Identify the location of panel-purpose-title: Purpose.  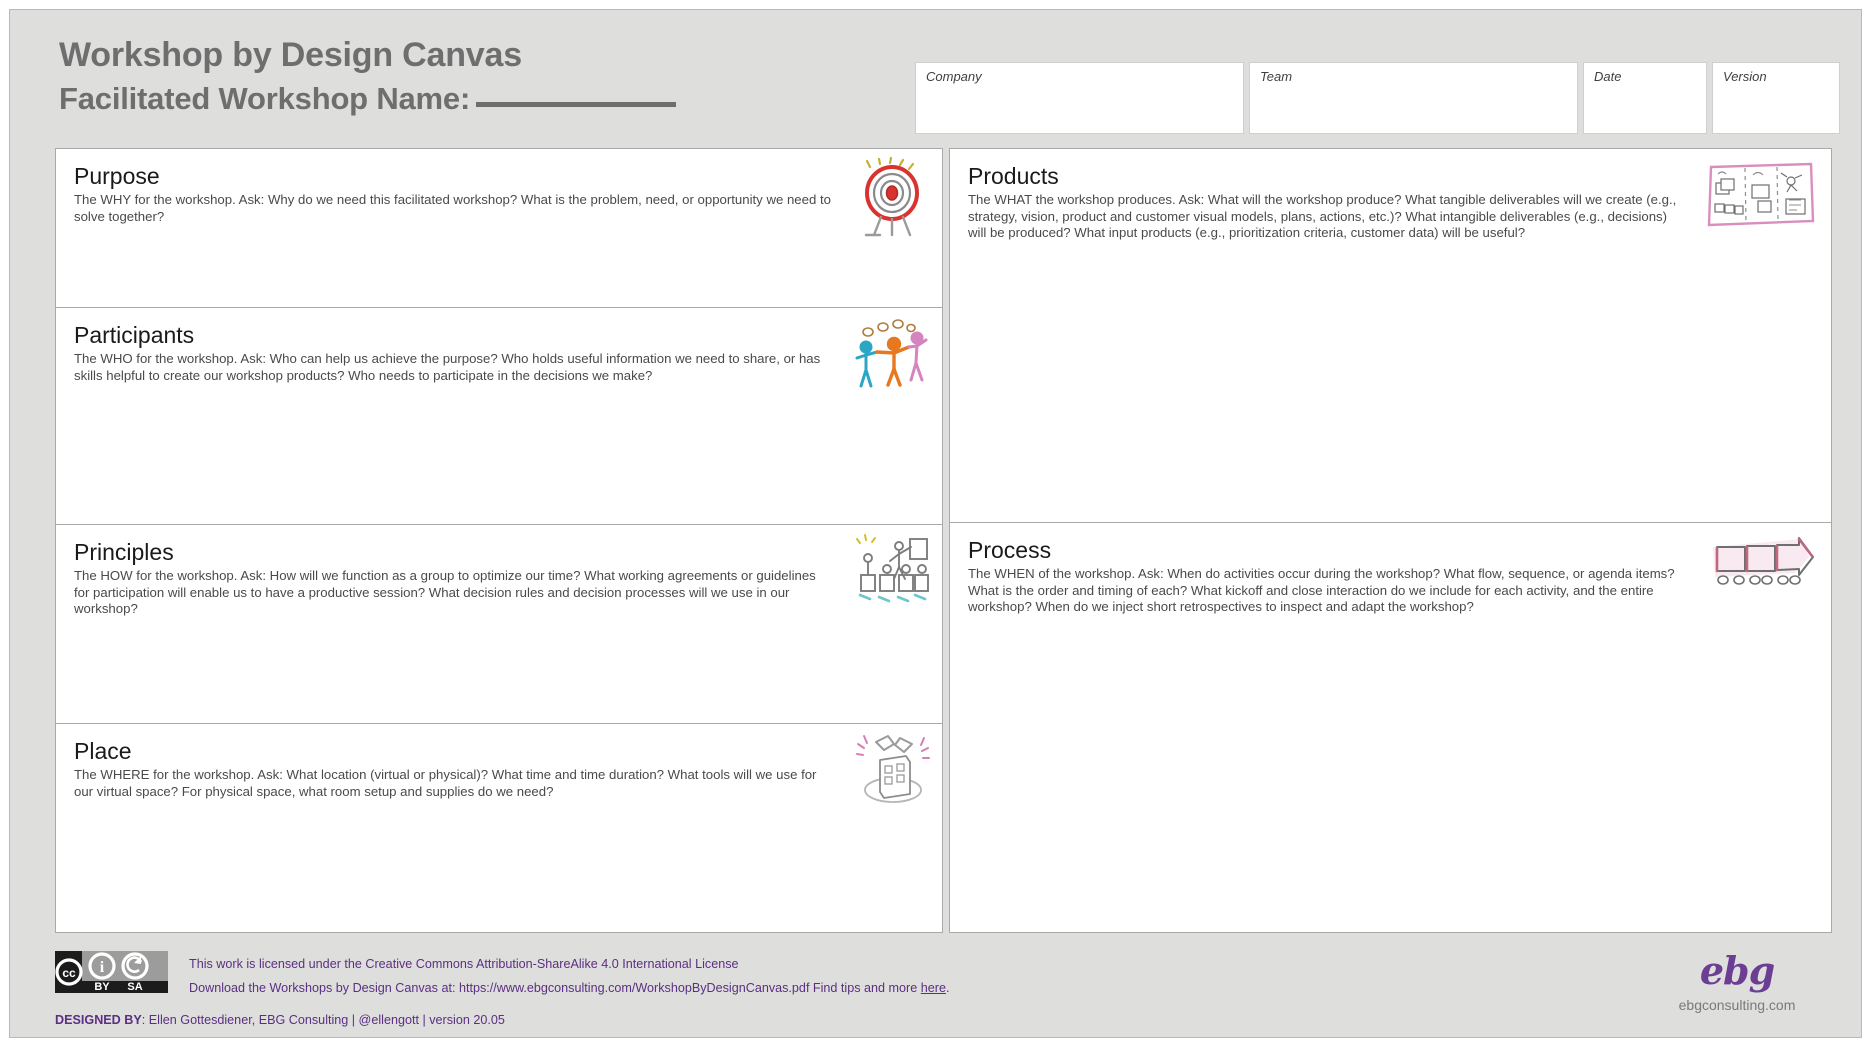
(117, 176).